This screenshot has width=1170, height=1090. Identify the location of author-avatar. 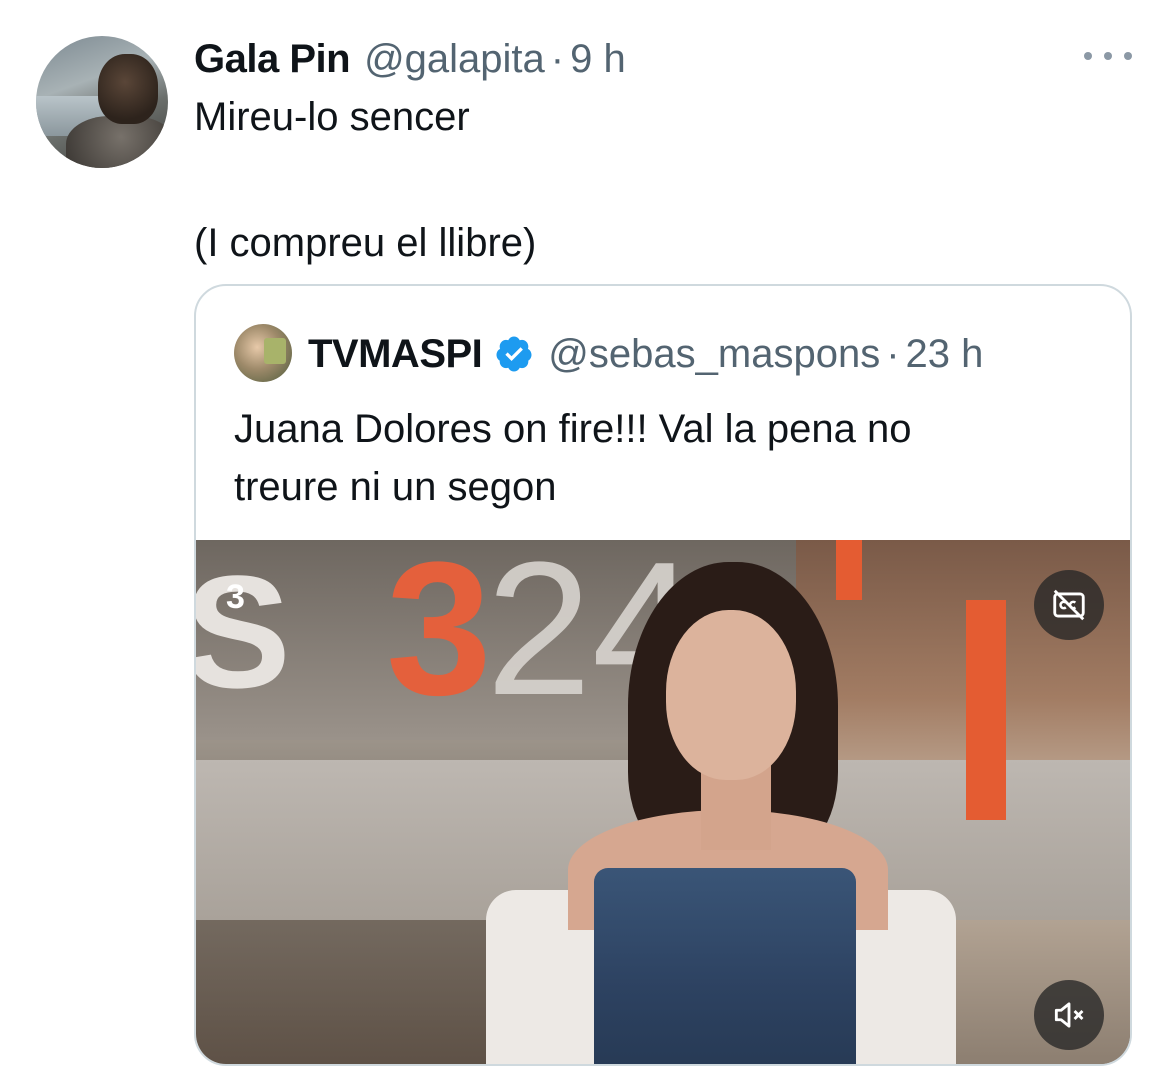
(102, 102).